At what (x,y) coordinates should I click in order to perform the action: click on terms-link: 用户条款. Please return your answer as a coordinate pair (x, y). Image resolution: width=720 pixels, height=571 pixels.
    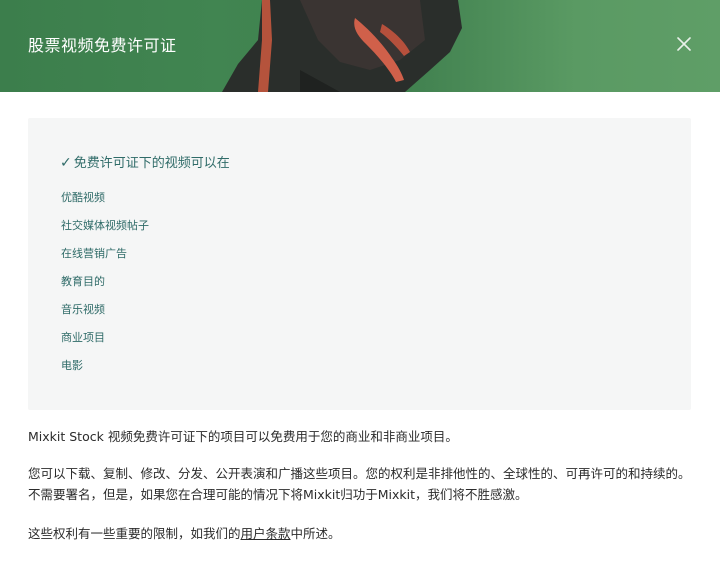
    Looking at the image, I should click on (266, 533).